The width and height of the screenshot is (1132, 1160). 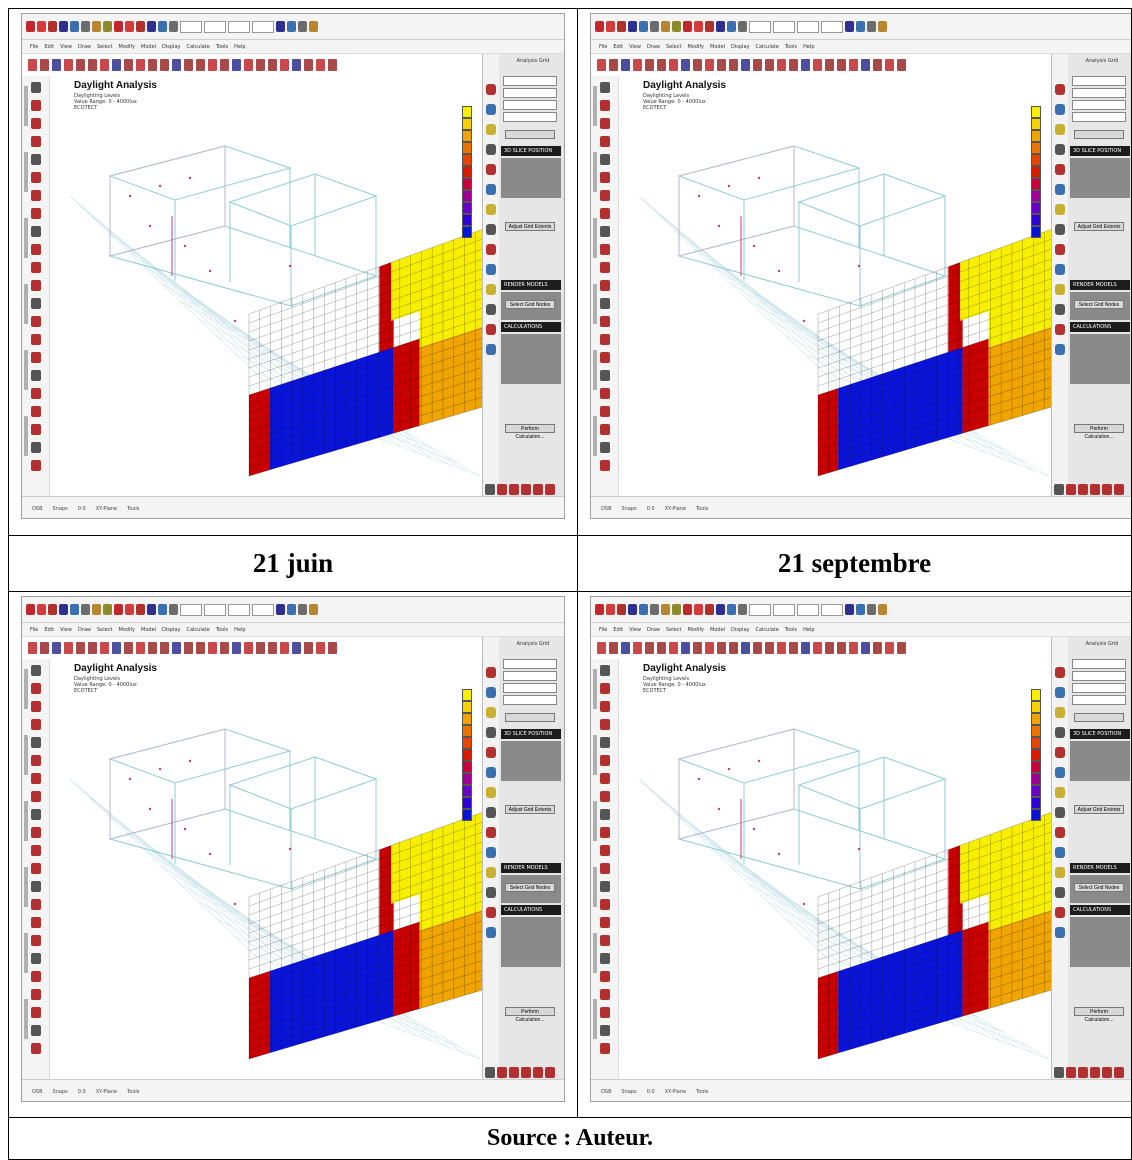 I want to click on toolbar-field, so click(x=760, y=609).